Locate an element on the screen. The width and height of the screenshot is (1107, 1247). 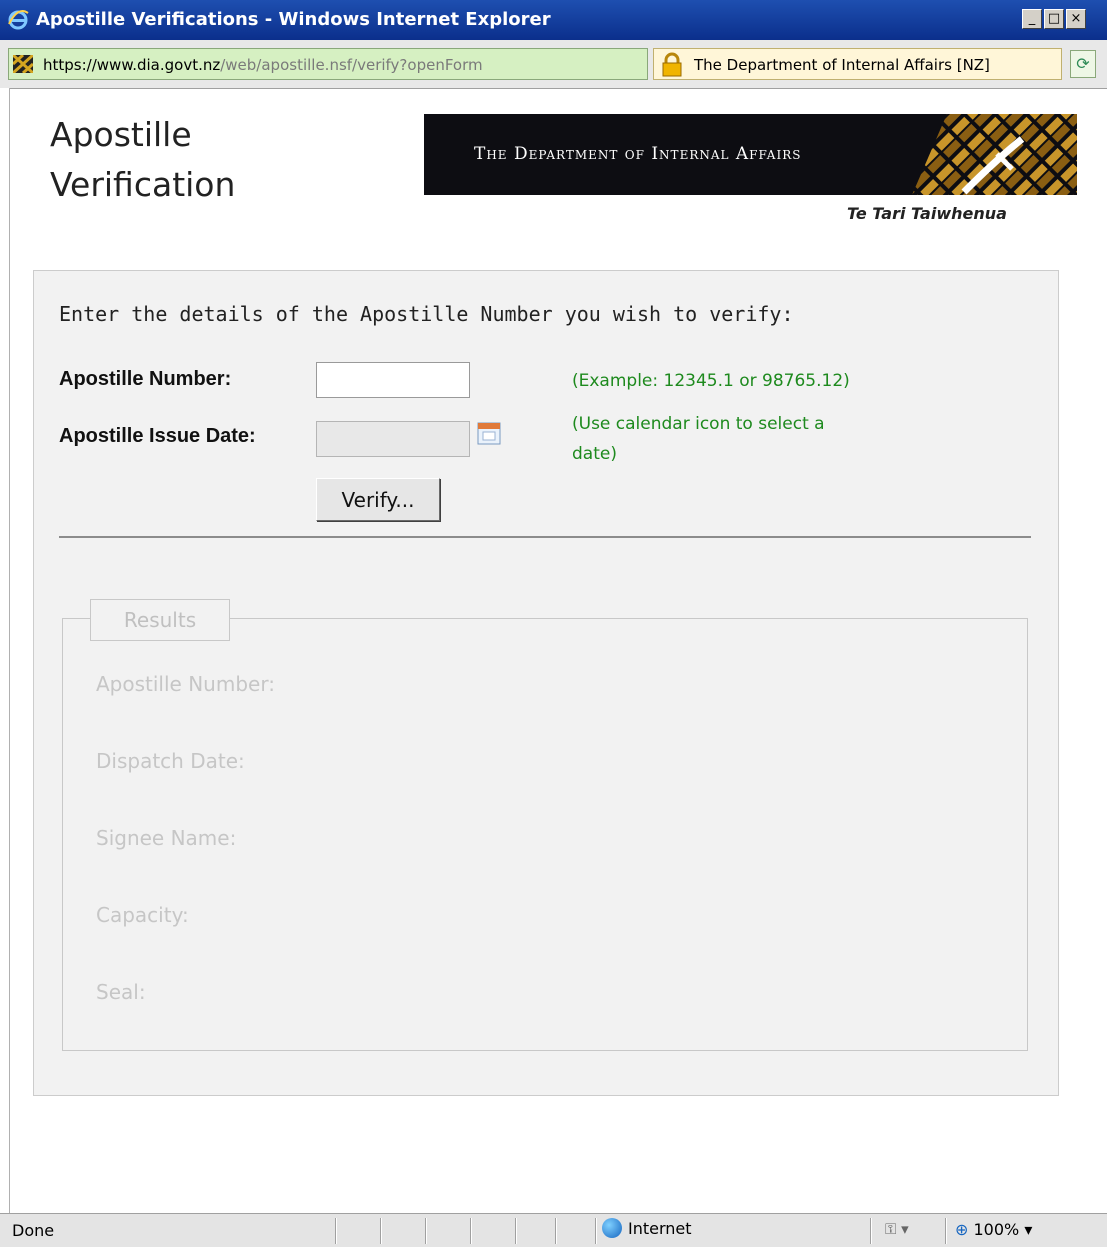
result-seal-label: Seal: is located at coordinates (121, 992).